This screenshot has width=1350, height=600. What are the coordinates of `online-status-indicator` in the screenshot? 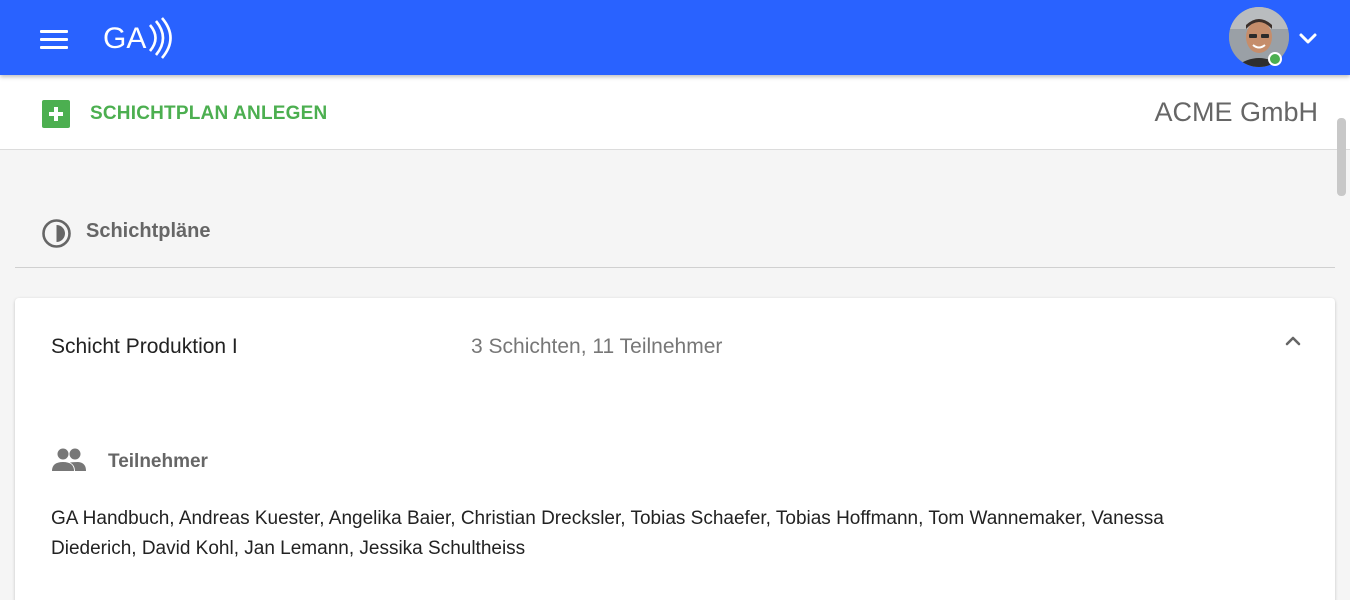 It's located at (1275, 59).